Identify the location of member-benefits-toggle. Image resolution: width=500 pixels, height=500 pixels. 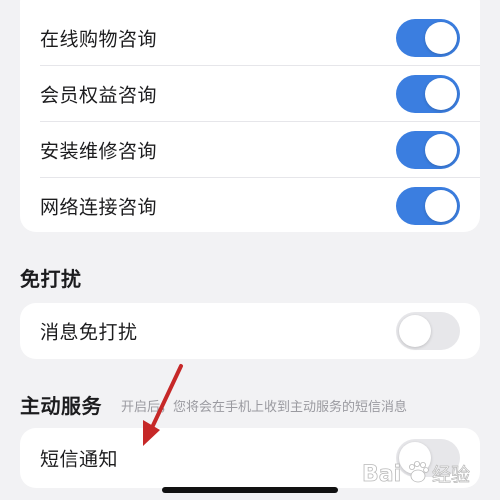
(428, 94).